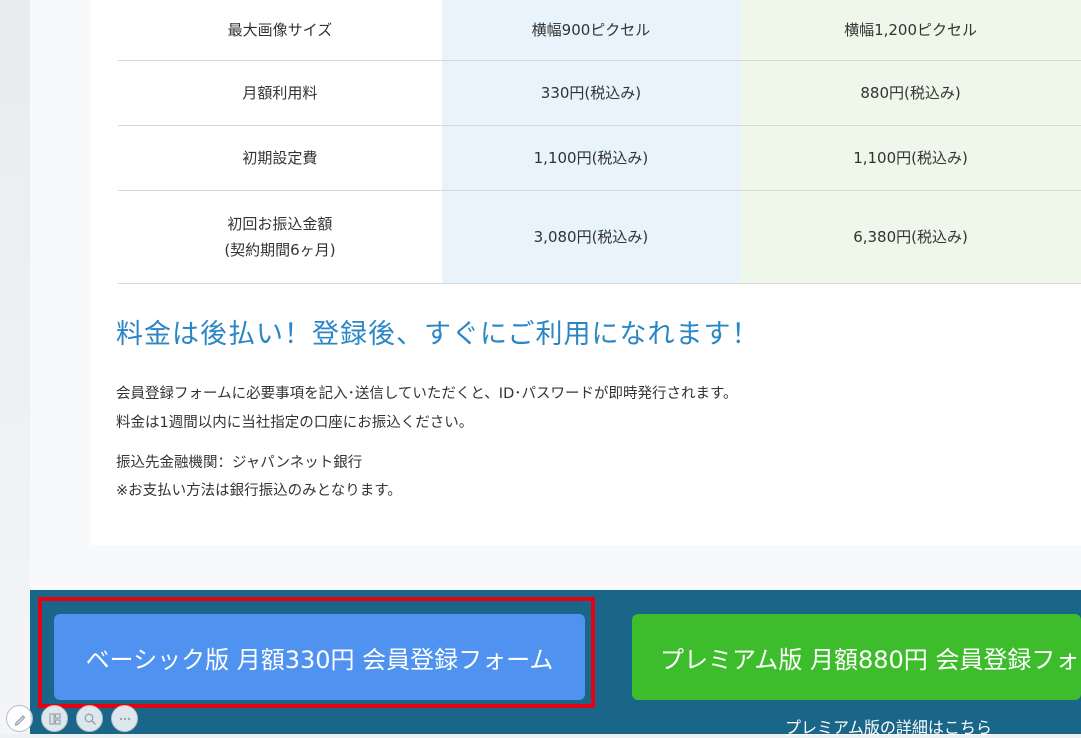 The height and width of the screenshot is (738, 1081). What do you see at coordinates (591, 157) in the screenshot?
I see `basic-cell: 1,100円(税込み)` at bounding box center [591, 157].